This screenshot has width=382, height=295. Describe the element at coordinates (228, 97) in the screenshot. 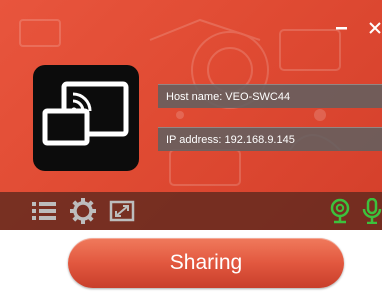

I see `host-name-label: Host name: VEO-SWC44` at that location.